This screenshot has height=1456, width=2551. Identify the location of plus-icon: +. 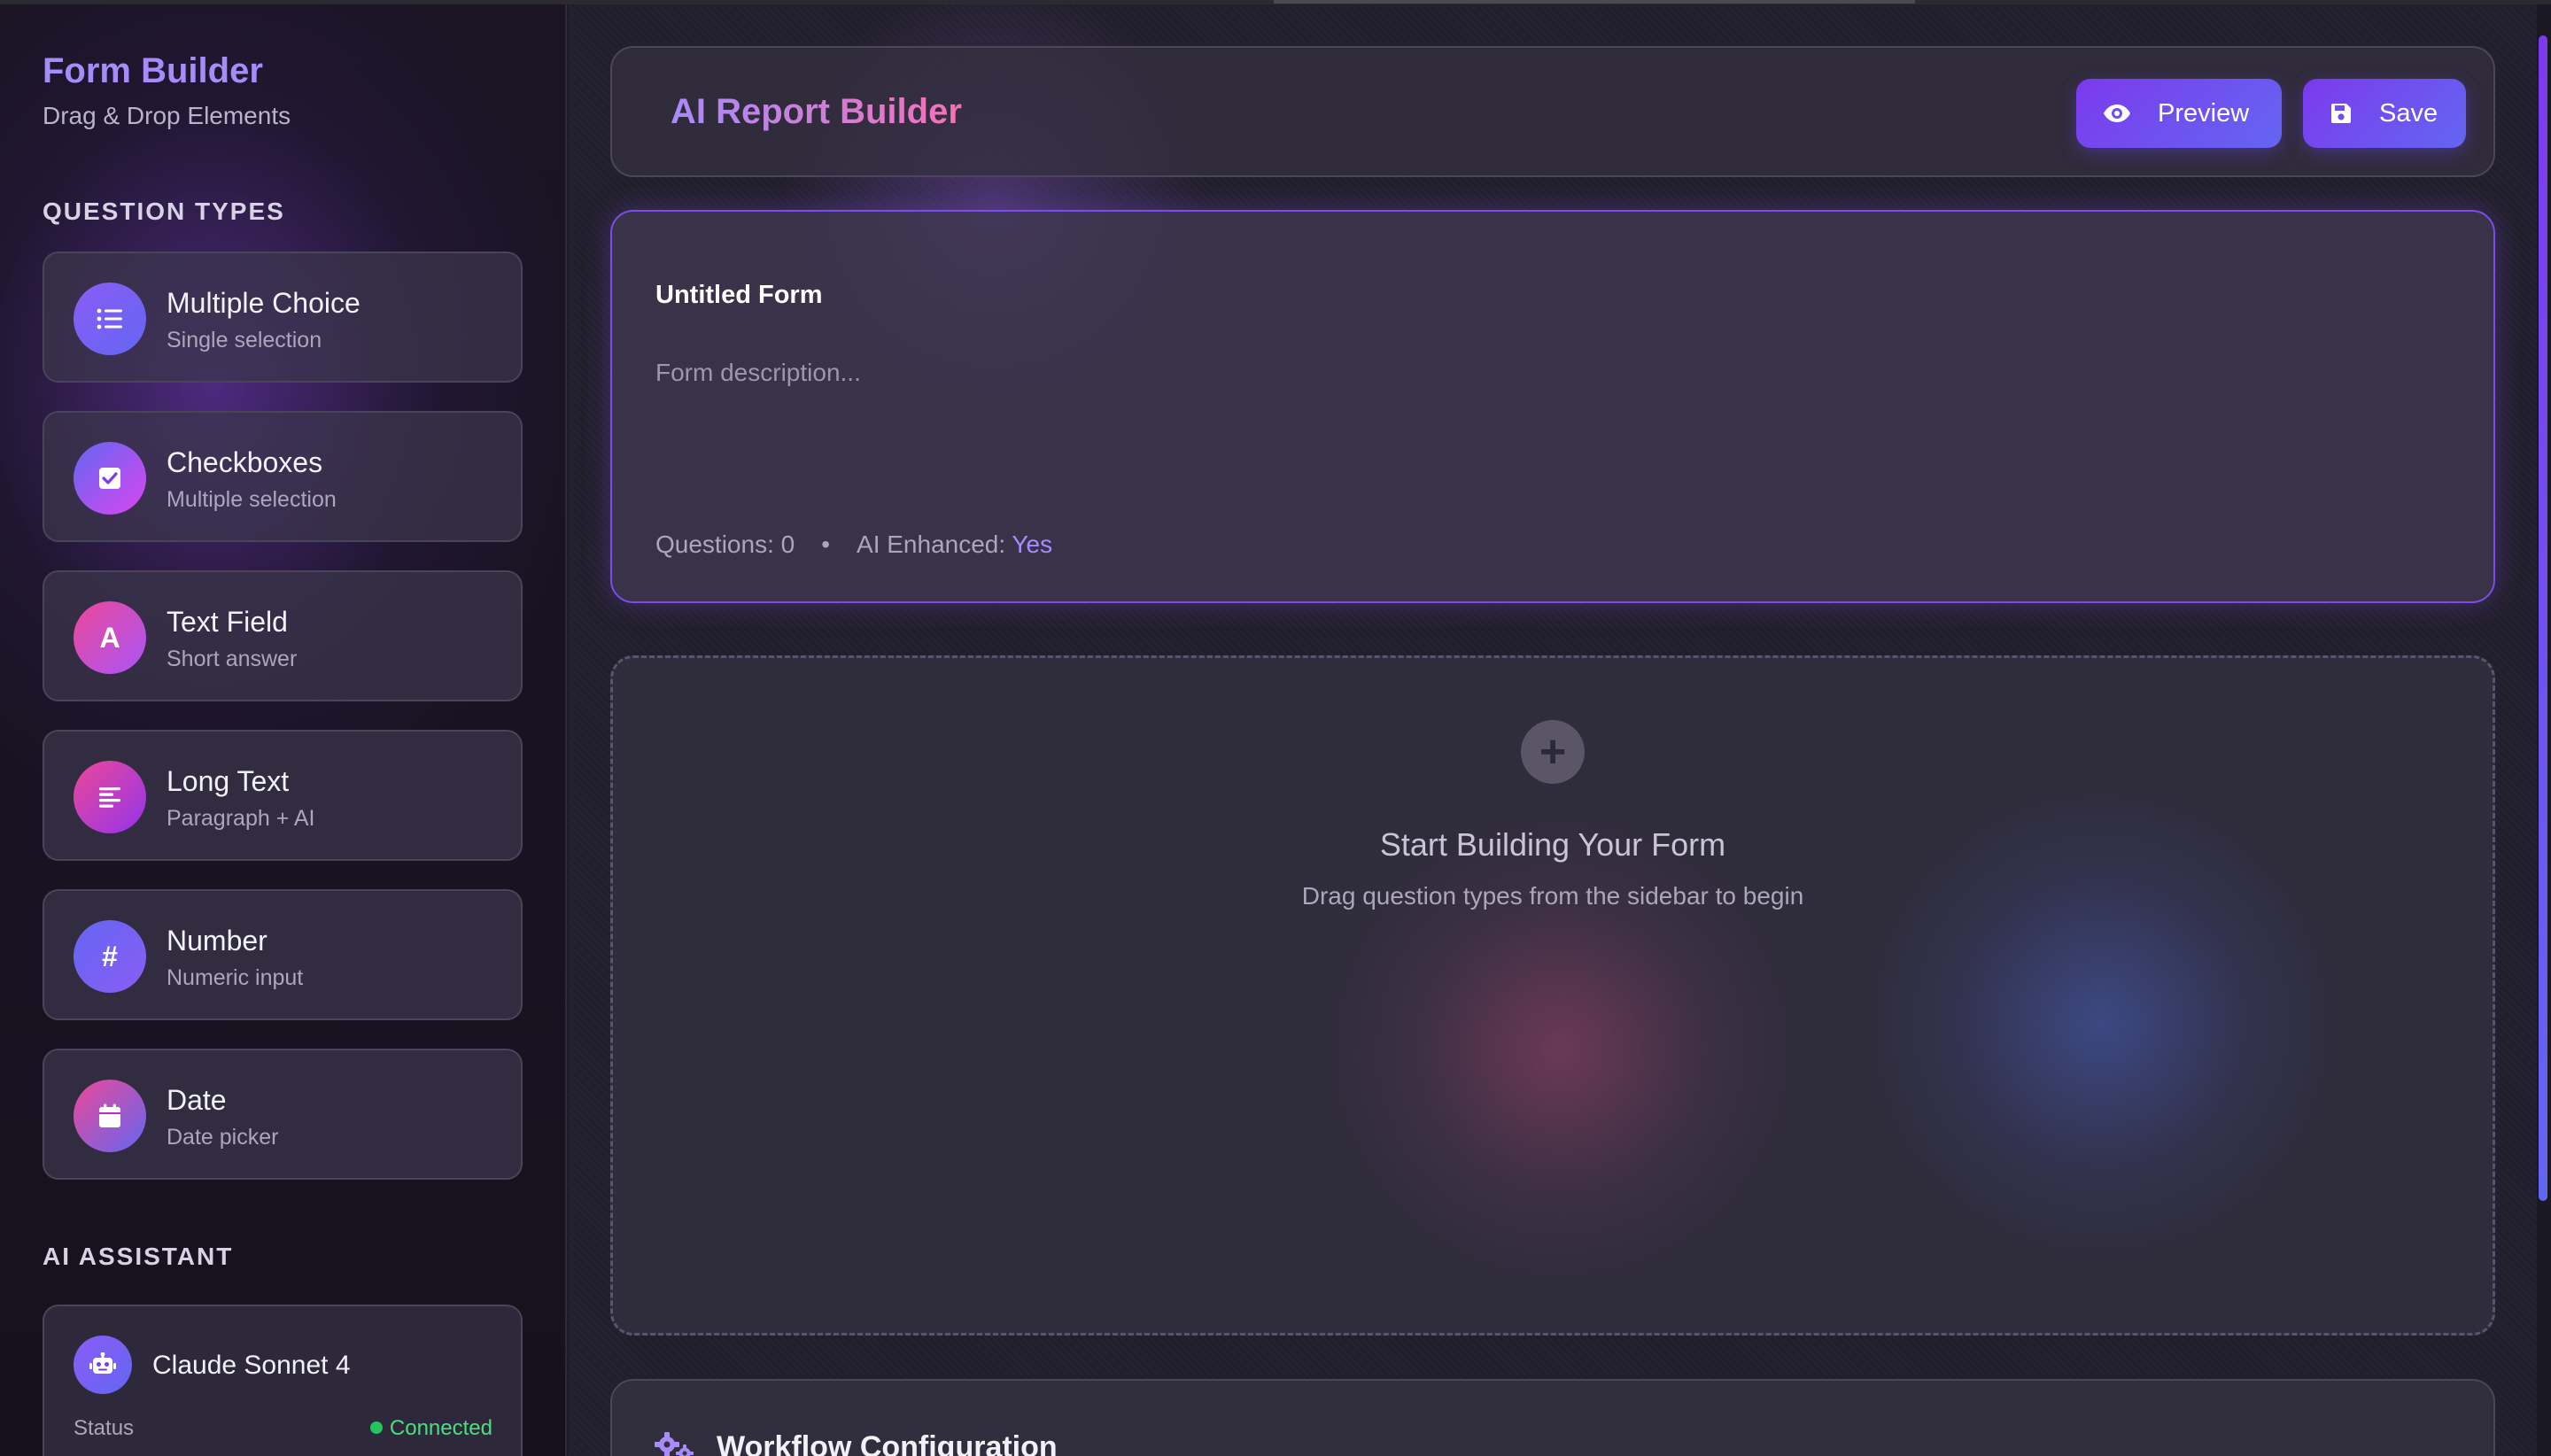
(1553, 752).